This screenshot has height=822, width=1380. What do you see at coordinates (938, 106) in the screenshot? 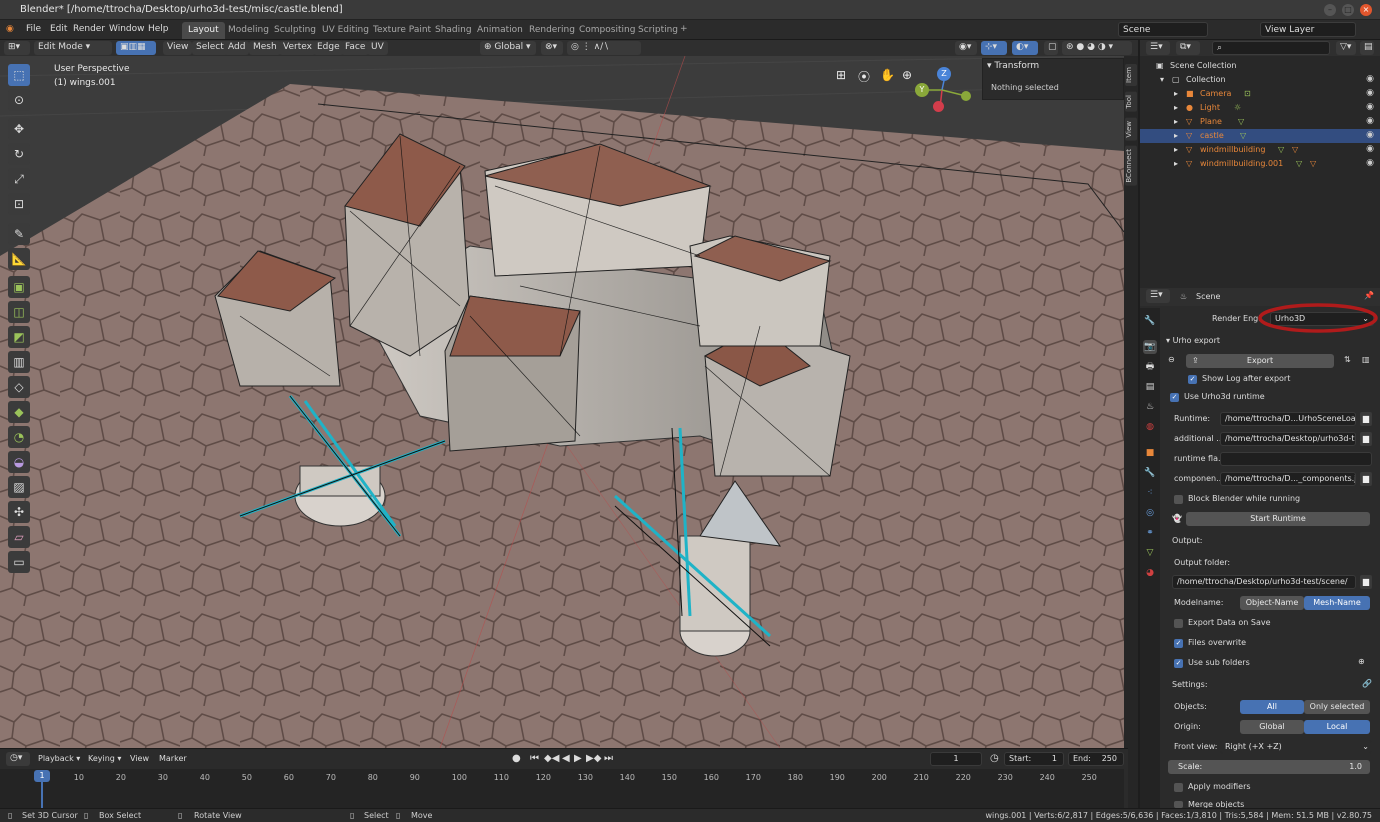
I see `gizmo-x-axis-negative` at bounding box center [938, 106].